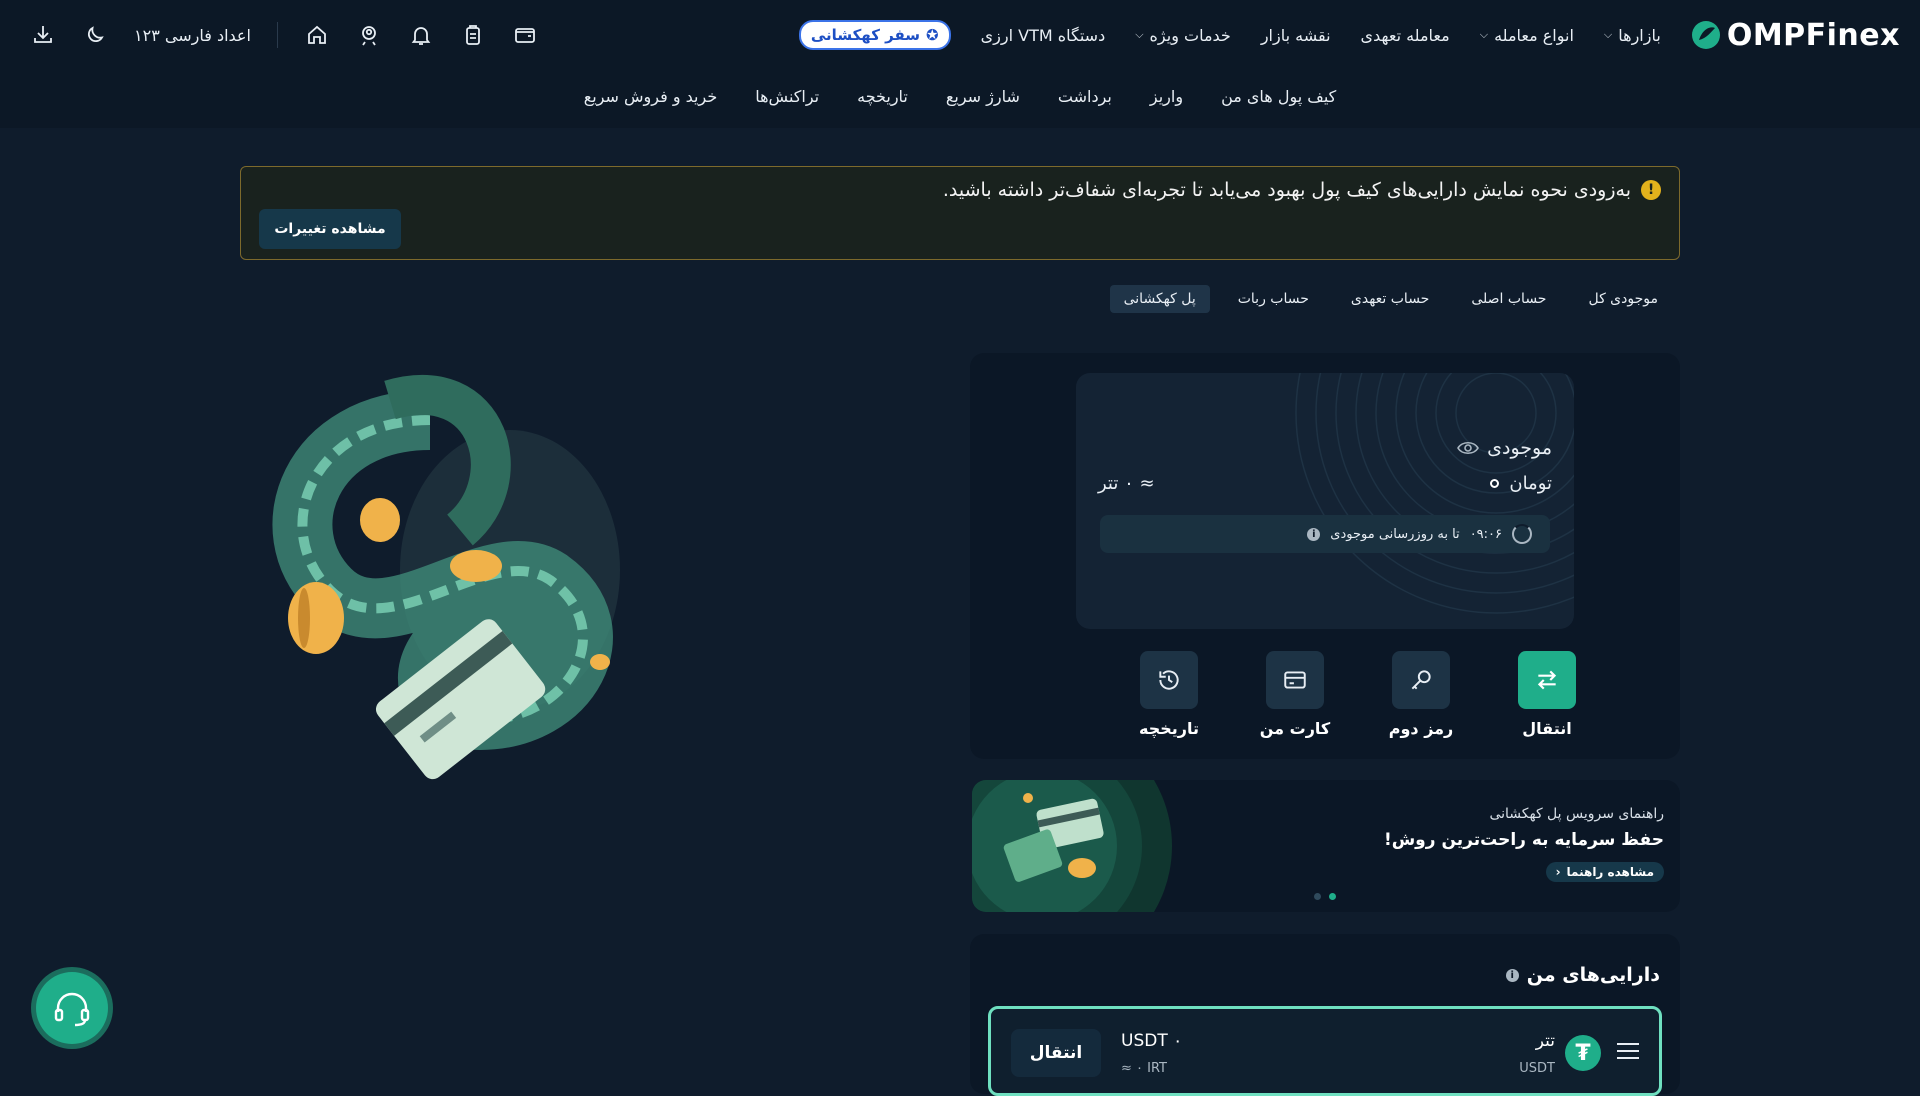  I want to click on asset-row: ₮ تتر USDT USDT ۰ ≈ ۰ IRT انتقال, so click(1325, 1051).